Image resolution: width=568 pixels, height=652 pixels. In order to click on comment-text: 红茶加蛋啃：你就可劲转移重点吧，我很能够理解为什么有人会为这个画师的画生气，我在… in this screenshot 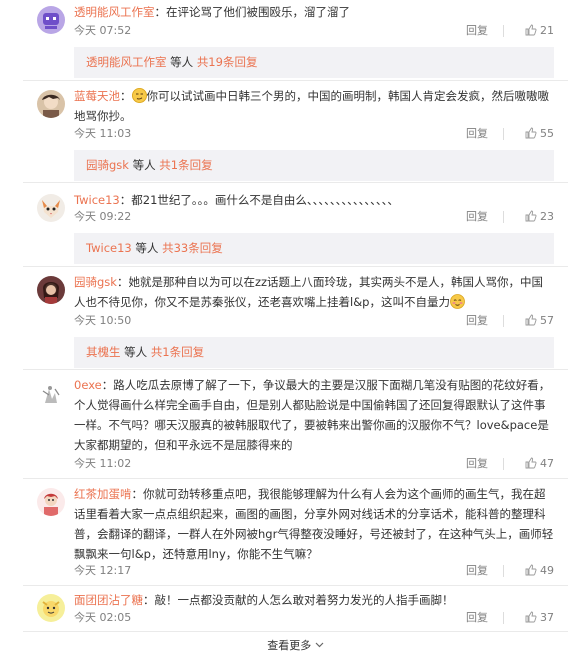, I will do `click(314, 524)`.